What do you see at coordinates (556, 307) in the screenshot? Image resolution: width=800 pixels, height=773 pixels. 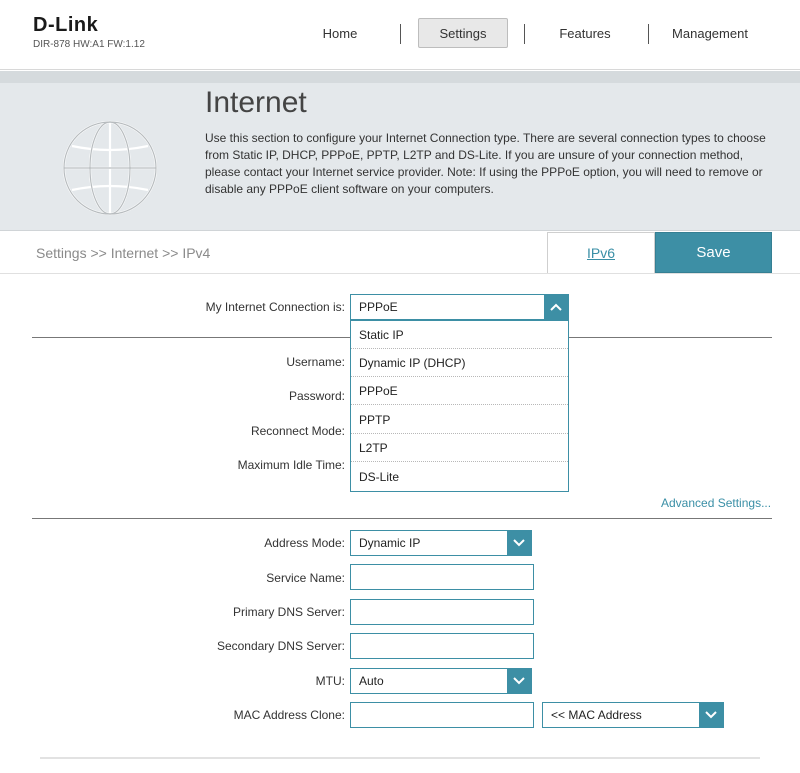 I see `chevron-up-icon` at bounding box center [556, 307].